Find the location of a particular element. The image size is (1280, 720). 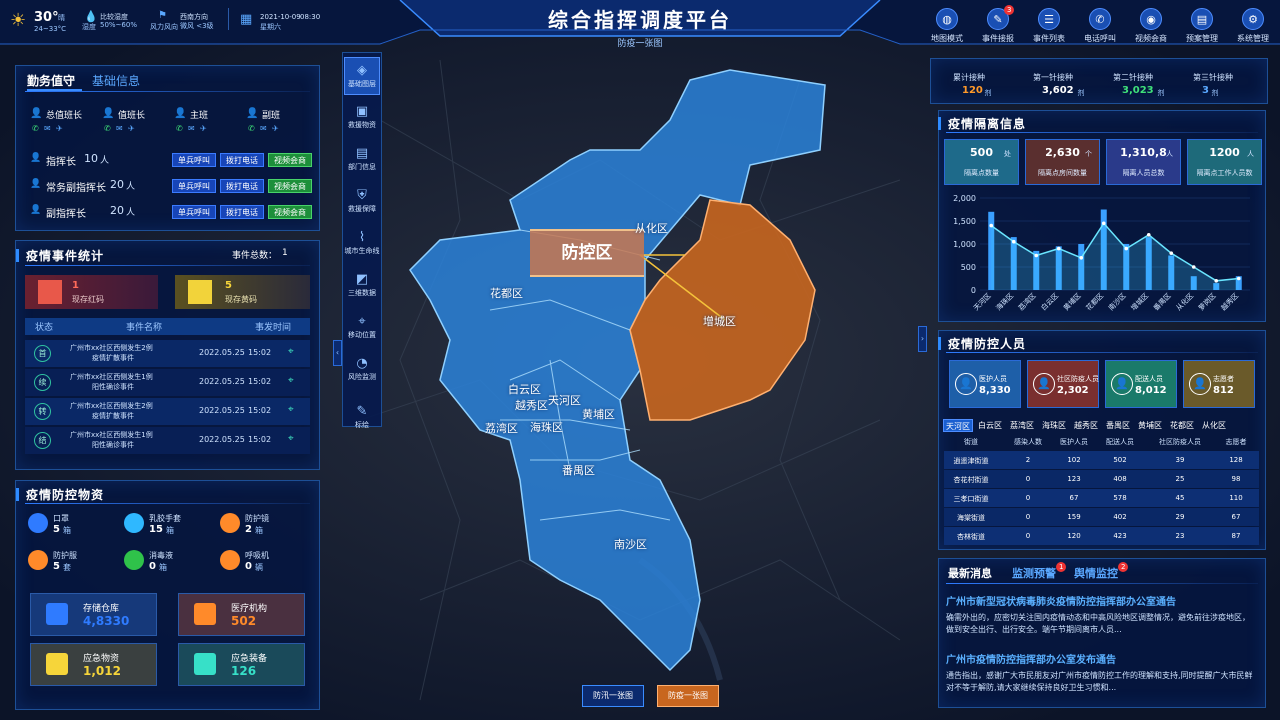

tab-district: 白云区 is located at coordinates (990, 425).